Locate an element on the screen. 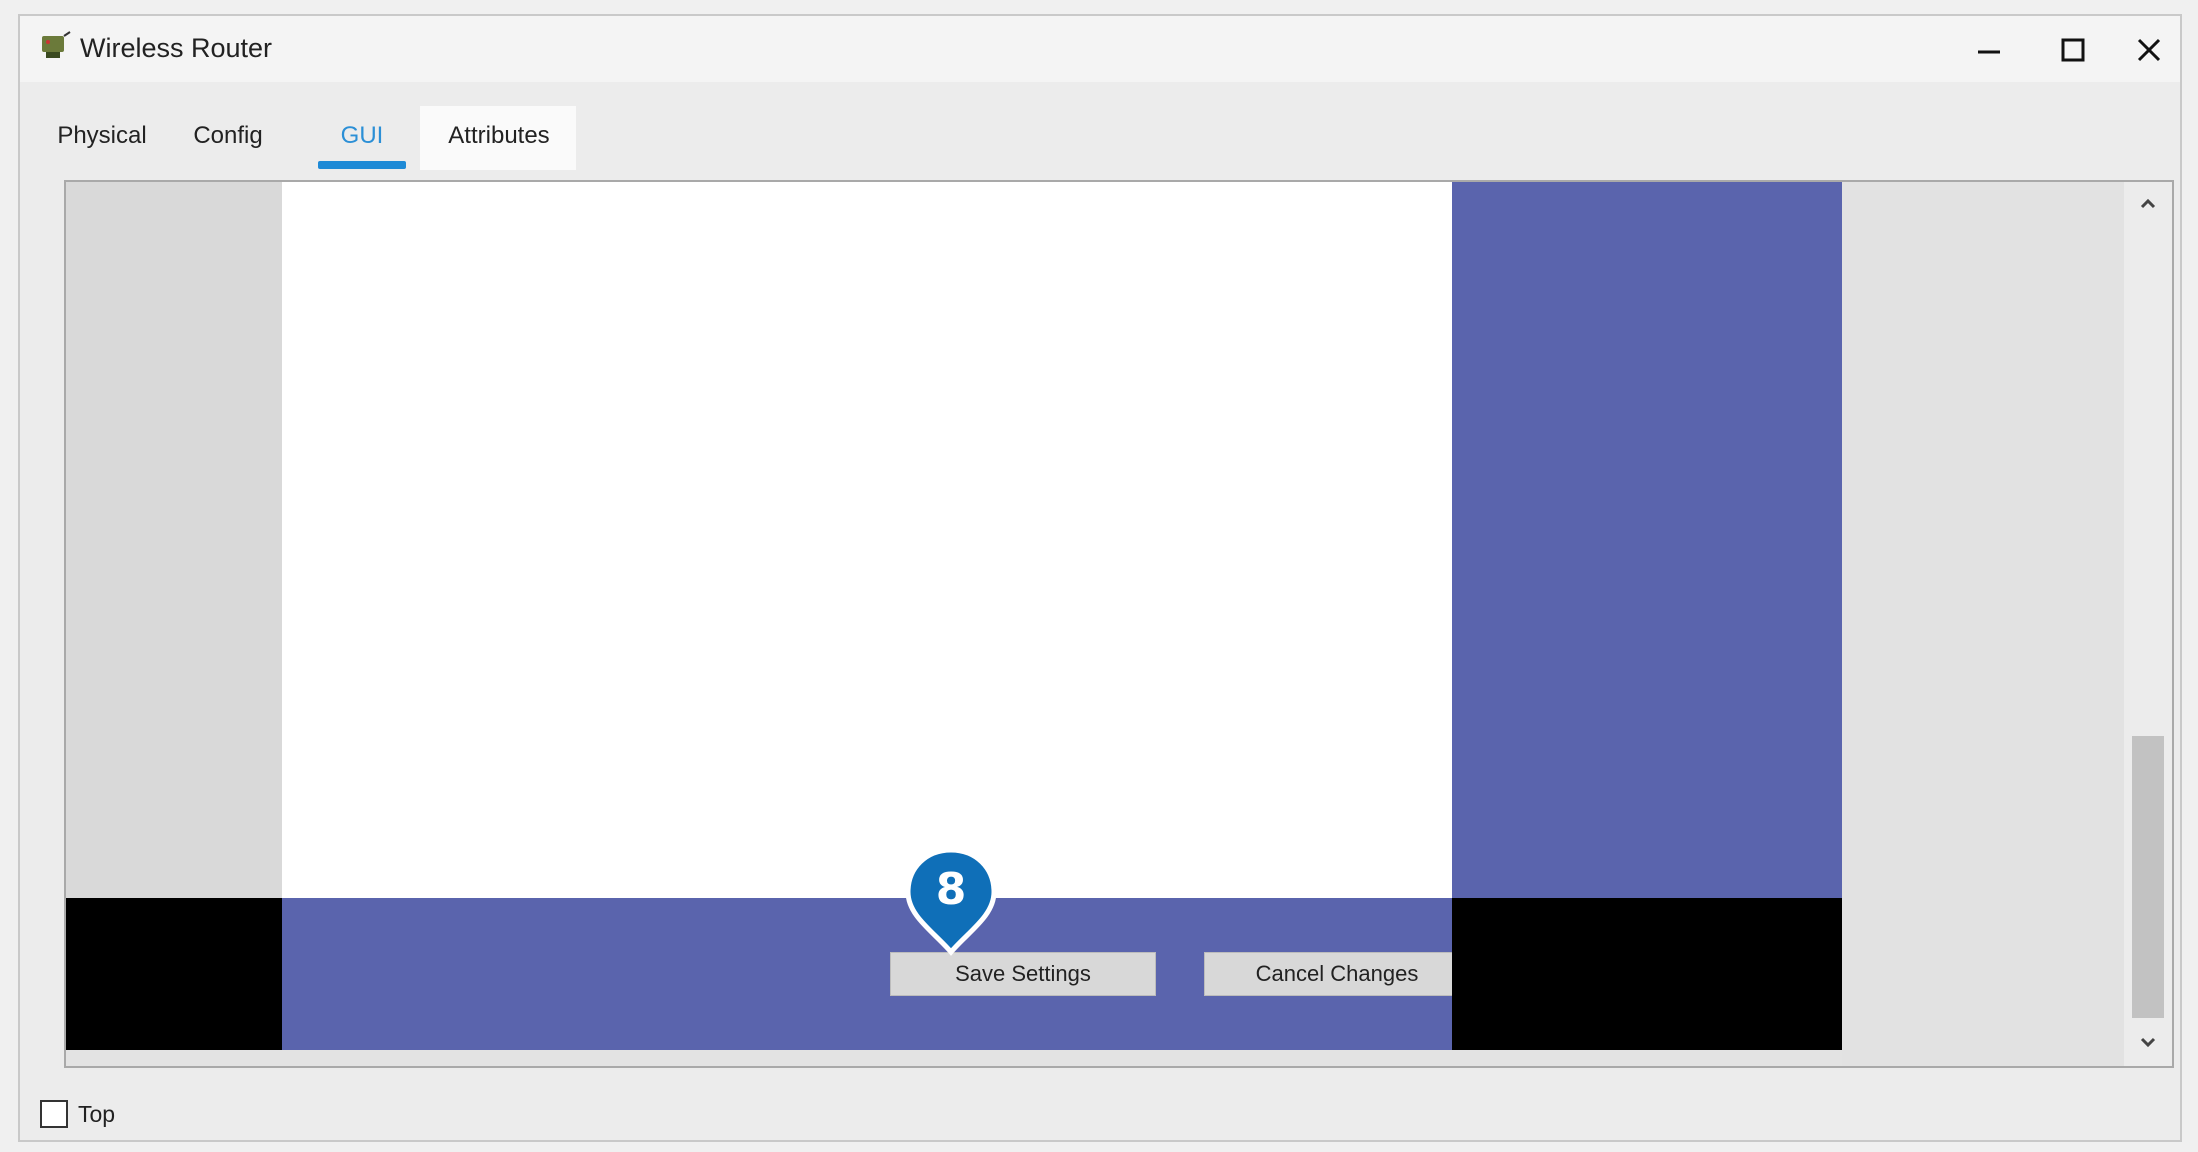 The image size is (2198, 1152). bottom-right-black-region is located at coordinates (1647, 974).